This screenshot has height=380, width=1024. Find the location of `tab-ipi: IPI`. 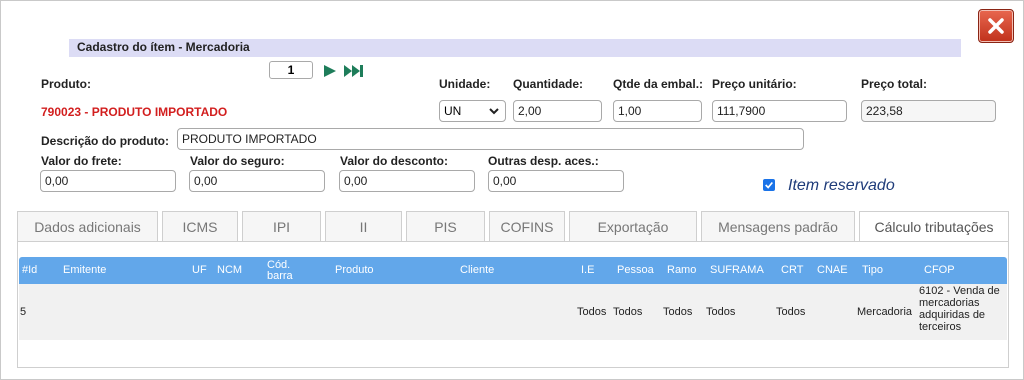

tab-ipi: IPI is located at coordinates (281, 226).